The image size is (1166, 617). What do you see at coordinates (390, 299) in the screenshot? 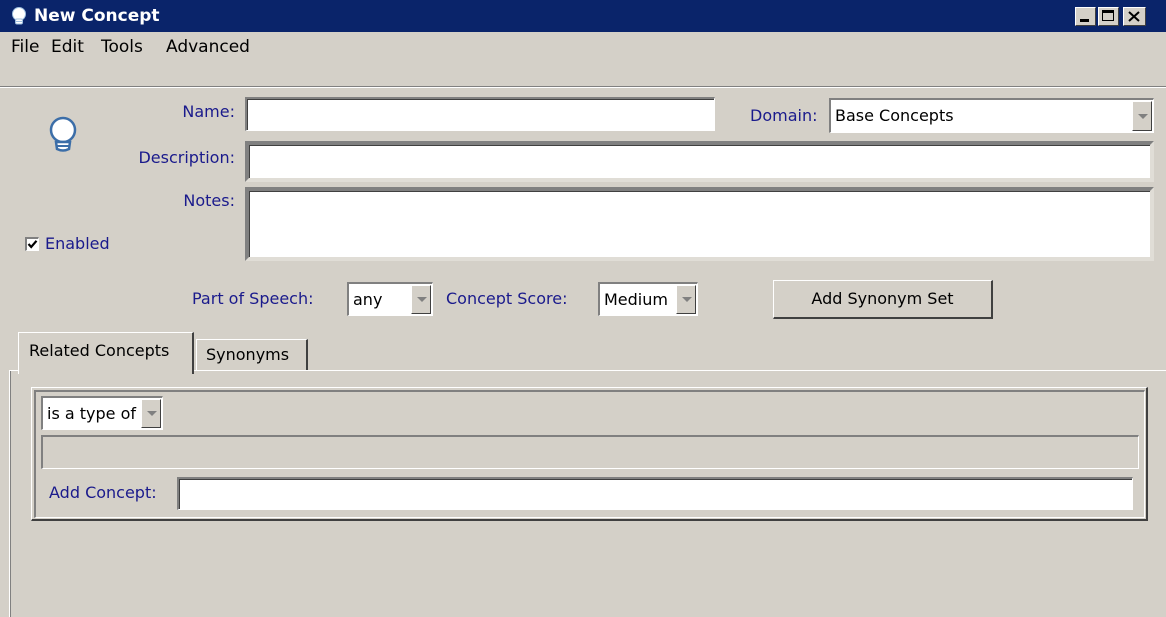
I see `part-of-speech-select: any` at bounding box center [390, 299].